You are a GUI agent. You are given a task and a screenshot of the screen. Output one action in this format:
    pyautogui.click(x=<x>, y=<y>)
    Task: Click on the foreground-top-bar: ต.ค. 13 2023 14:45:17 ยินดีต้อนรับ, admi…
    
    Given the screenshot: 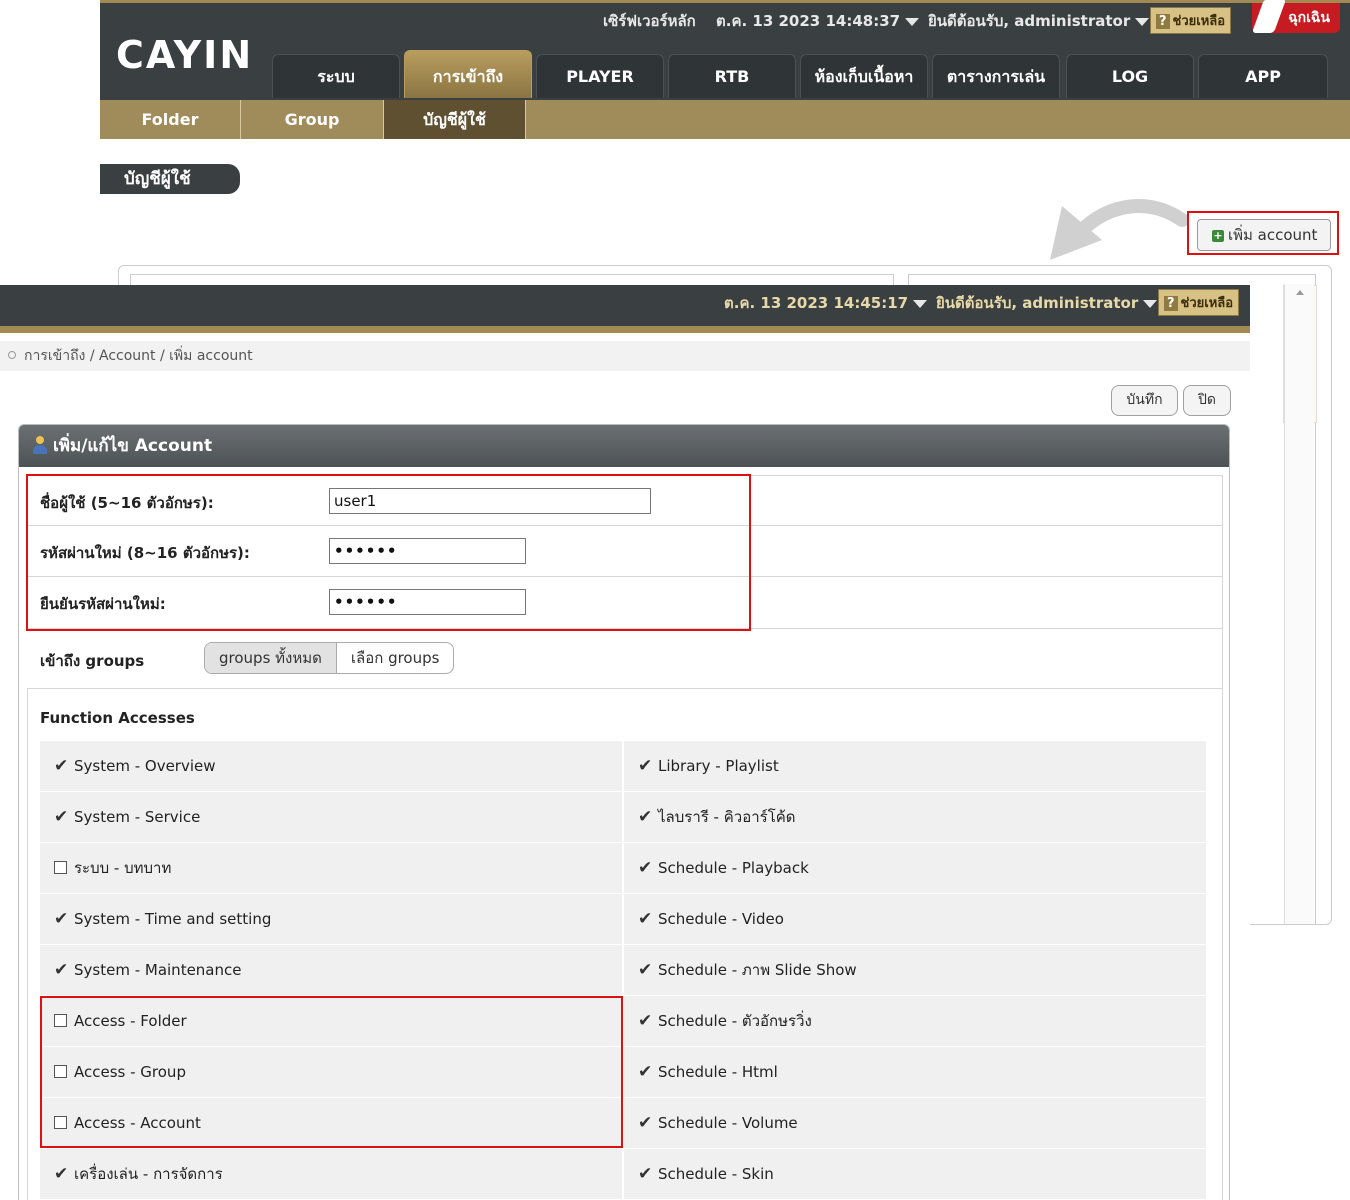 What is the action you would take?
    pyautogui.click(x=625, y=309)
    